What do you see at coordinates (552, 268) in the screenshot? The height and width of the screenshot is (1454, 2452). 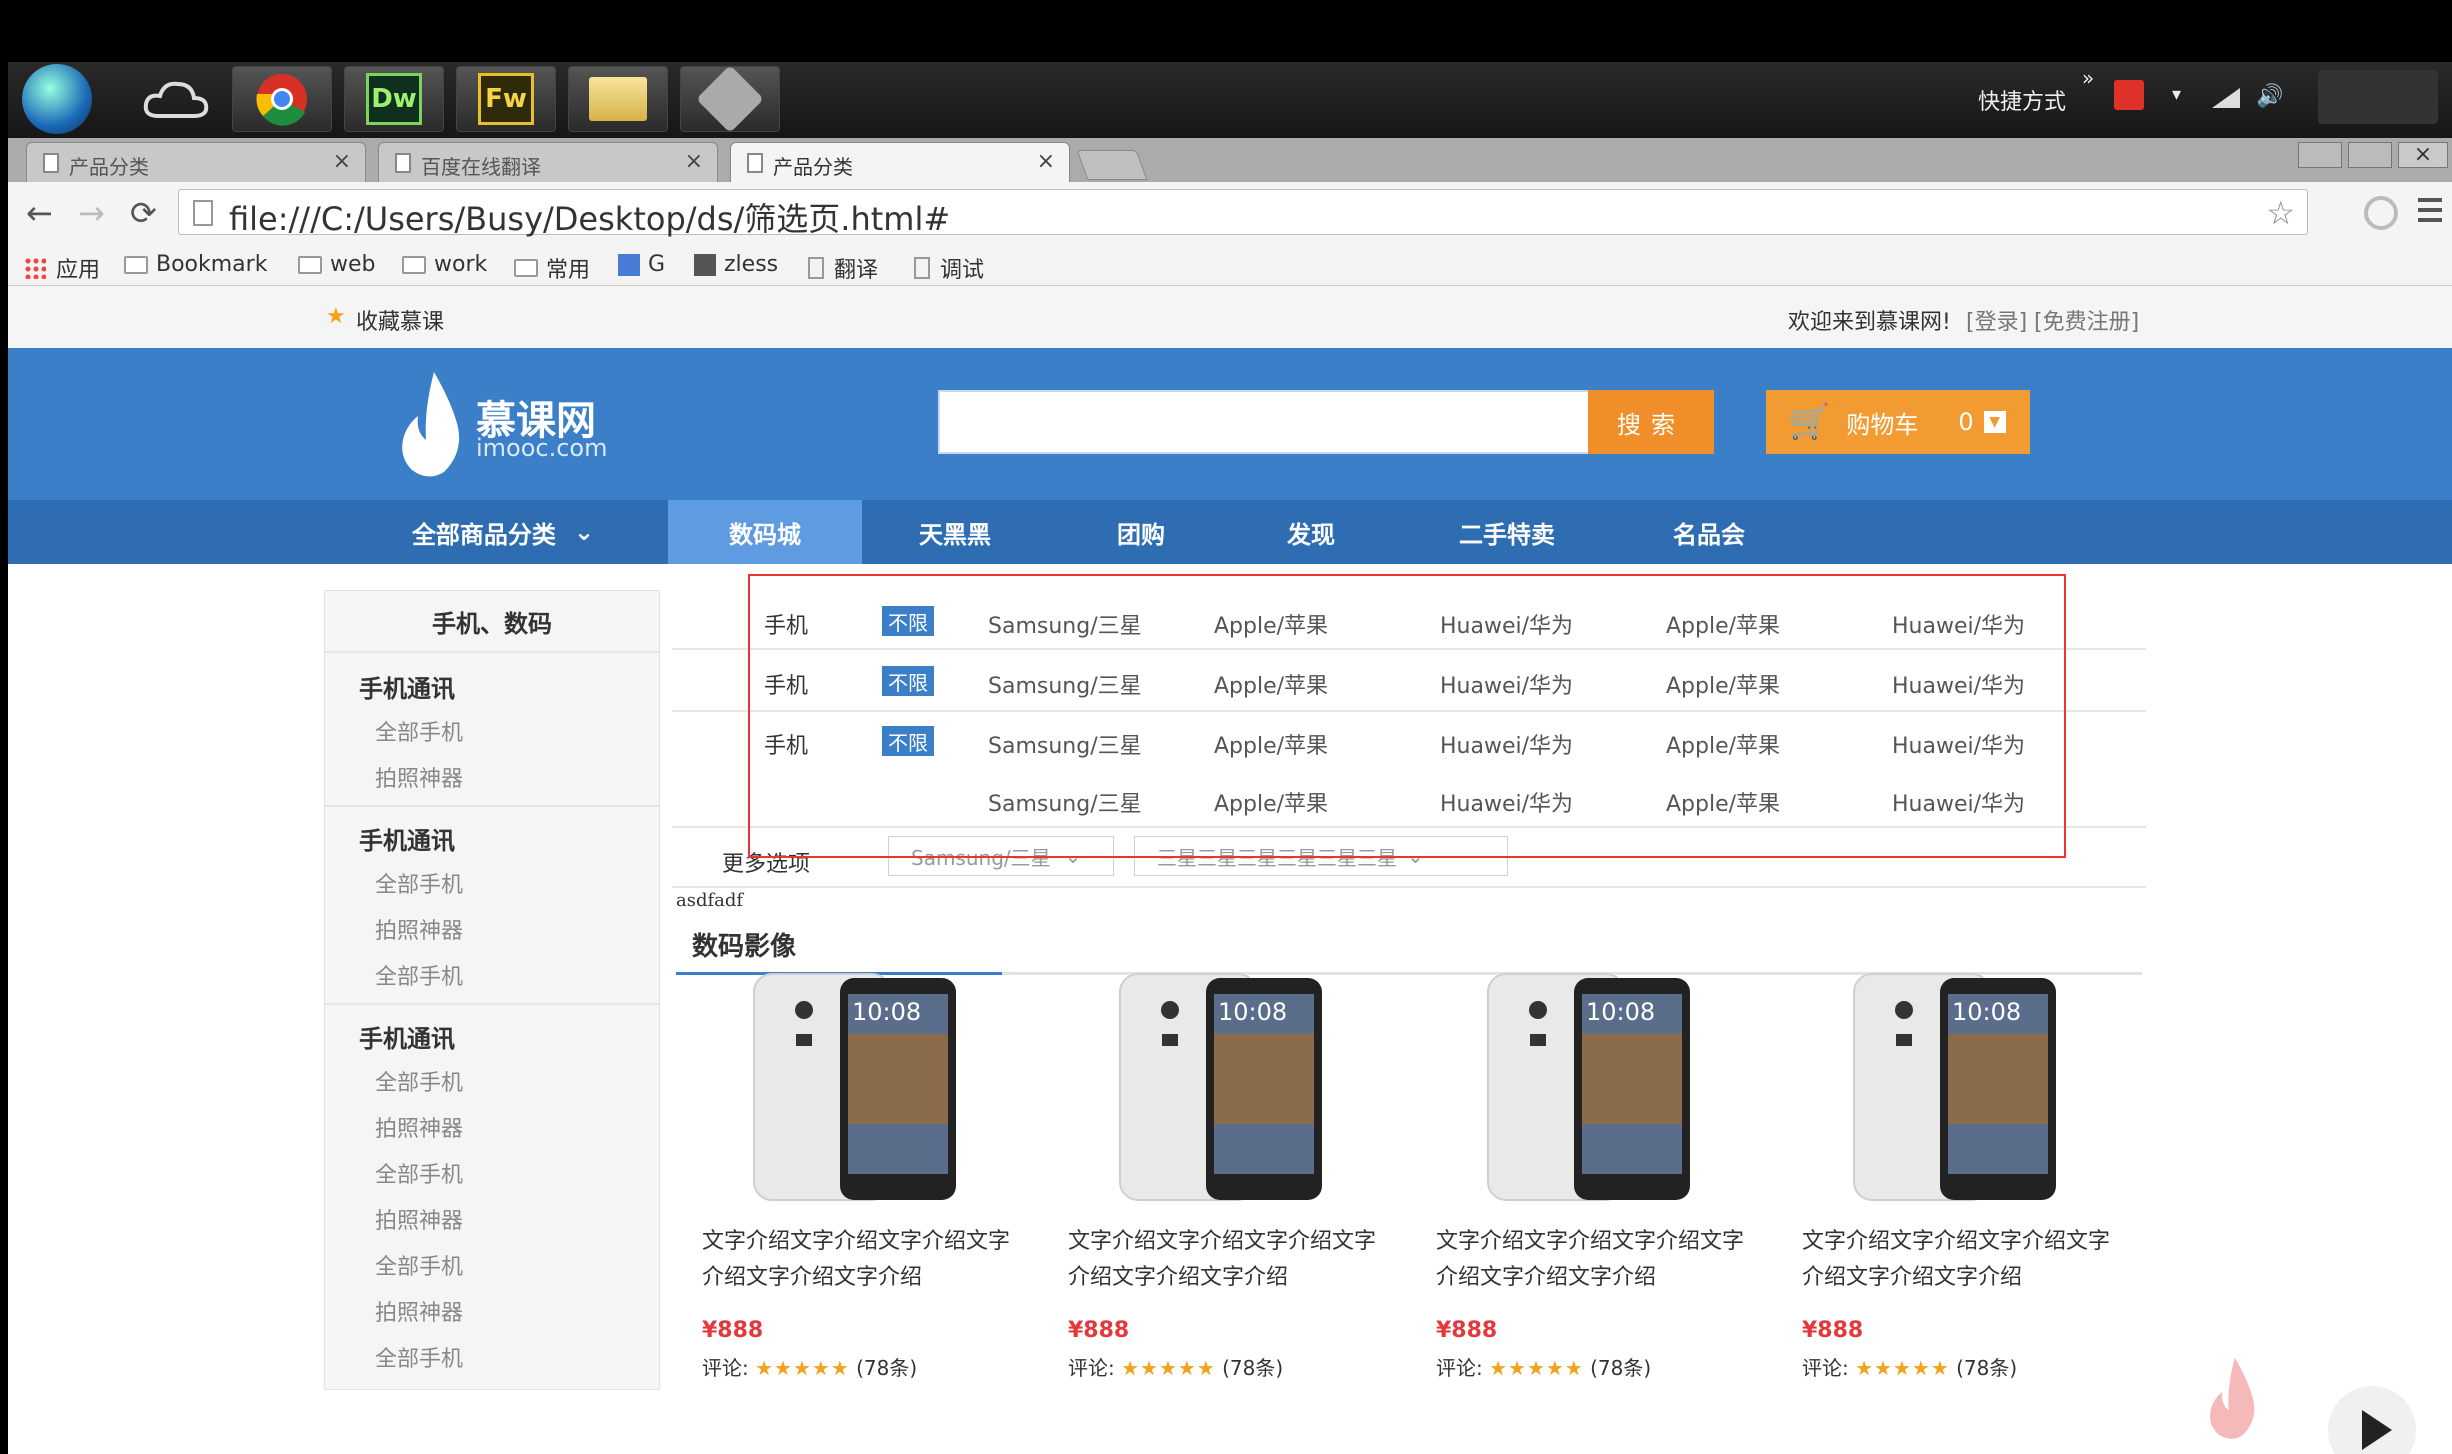 I see `bookmark-folder-common: 常用` at bounding box center [552, 268].